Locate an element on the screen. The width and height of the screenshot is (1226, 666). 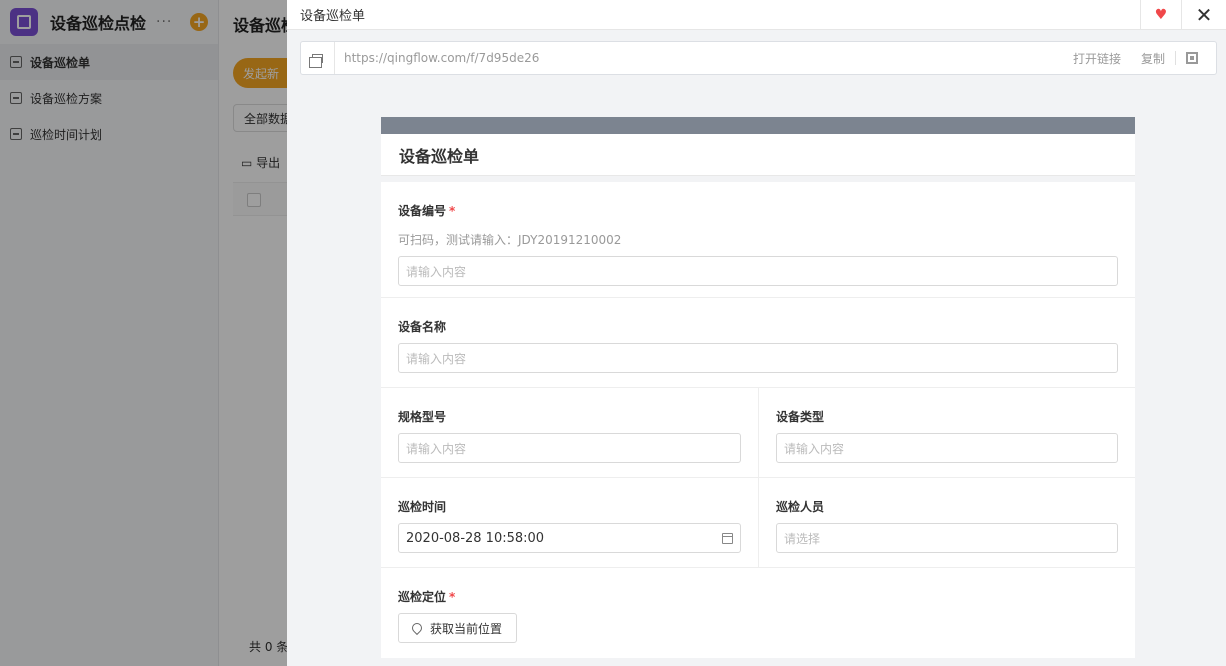
get-location-label: 获取当前位置 is located at coordinates (466, 628).